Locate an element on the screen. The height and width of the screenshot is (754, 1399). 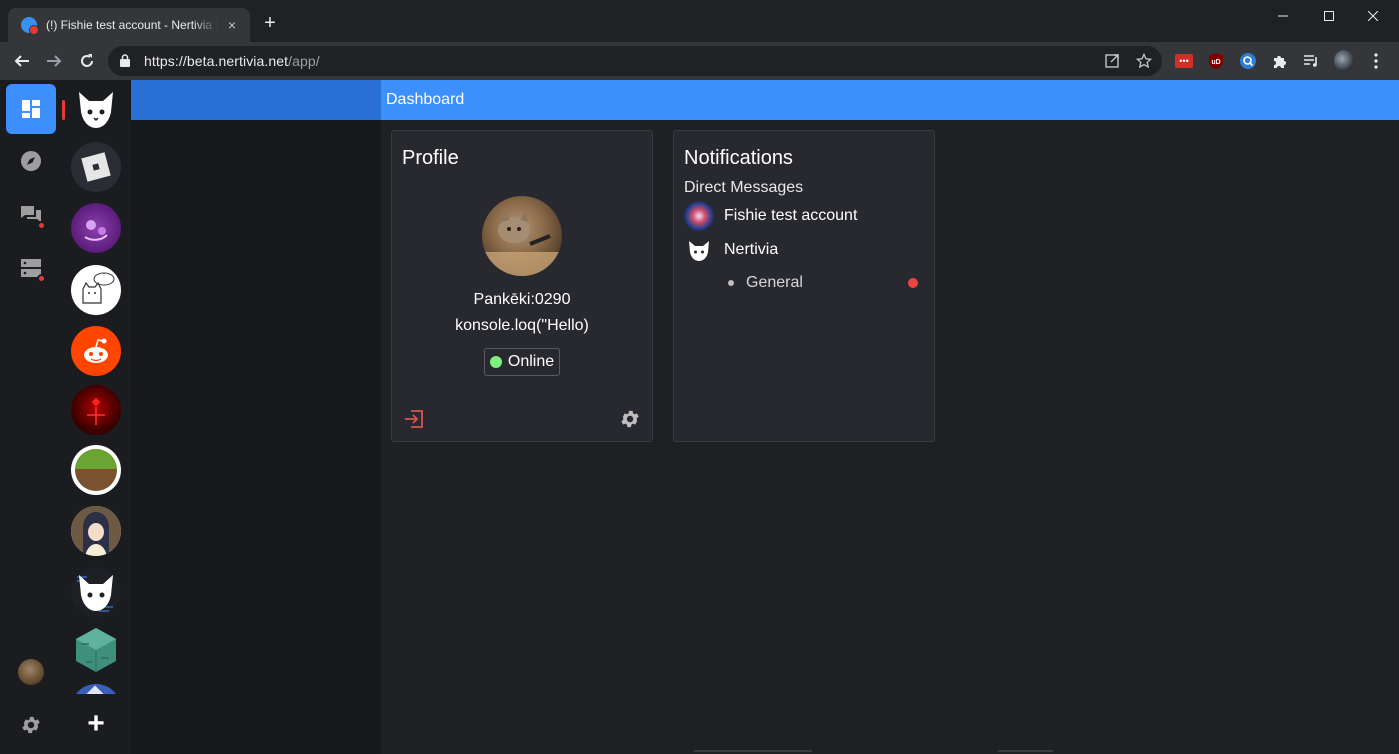
browser-menu-button is located at coordinates (1376, 61).